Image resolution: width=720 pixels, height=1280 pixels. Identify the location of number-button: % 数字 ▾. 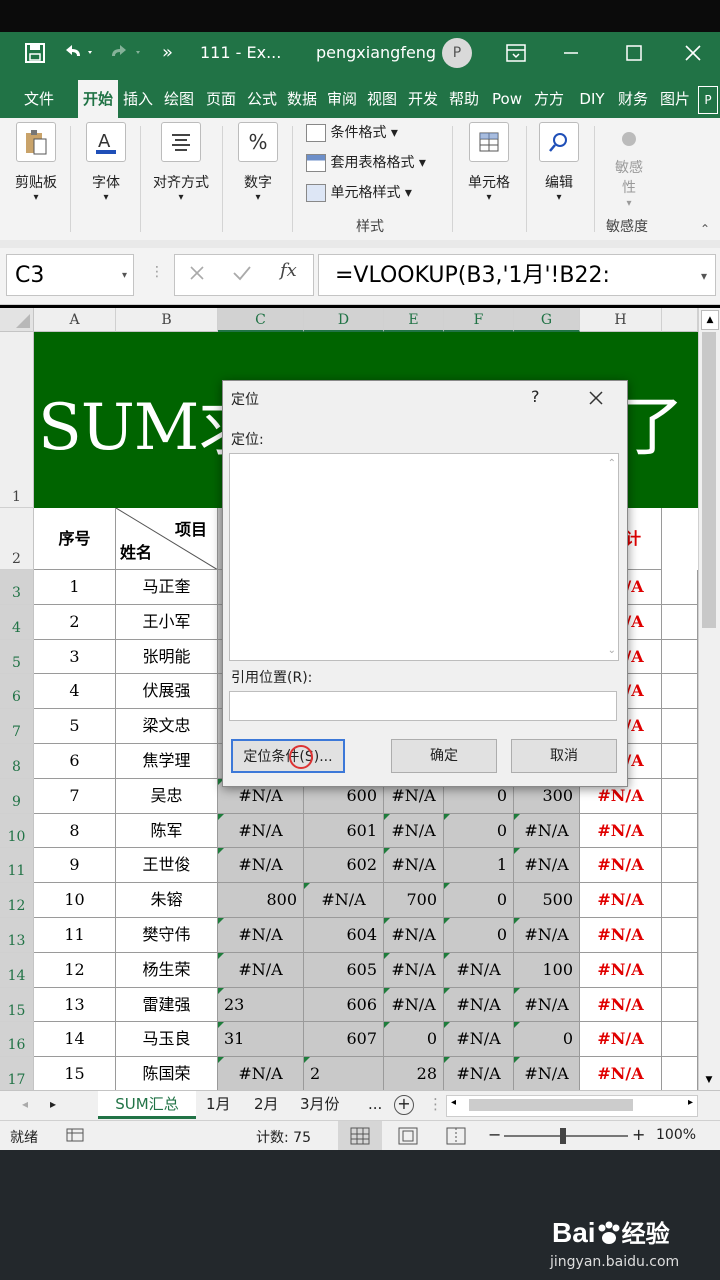
(258, 162).